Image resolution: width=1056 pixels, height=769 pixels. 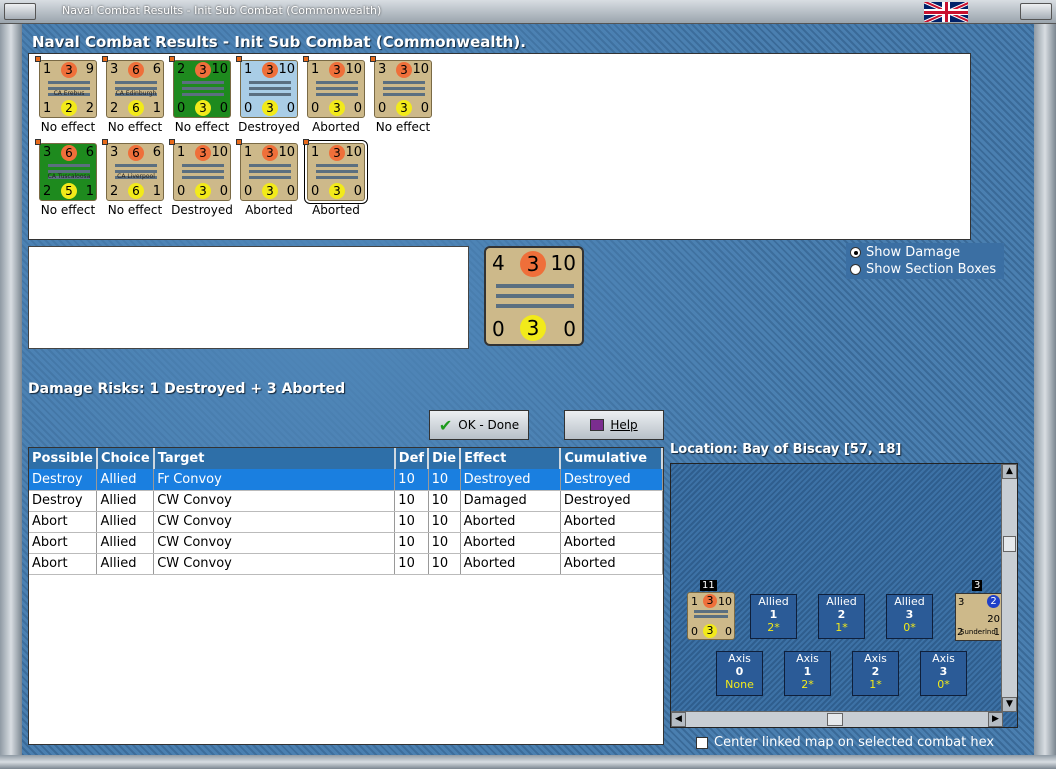 I want to click on col-possible: Possible, so click(x=63, y=458).